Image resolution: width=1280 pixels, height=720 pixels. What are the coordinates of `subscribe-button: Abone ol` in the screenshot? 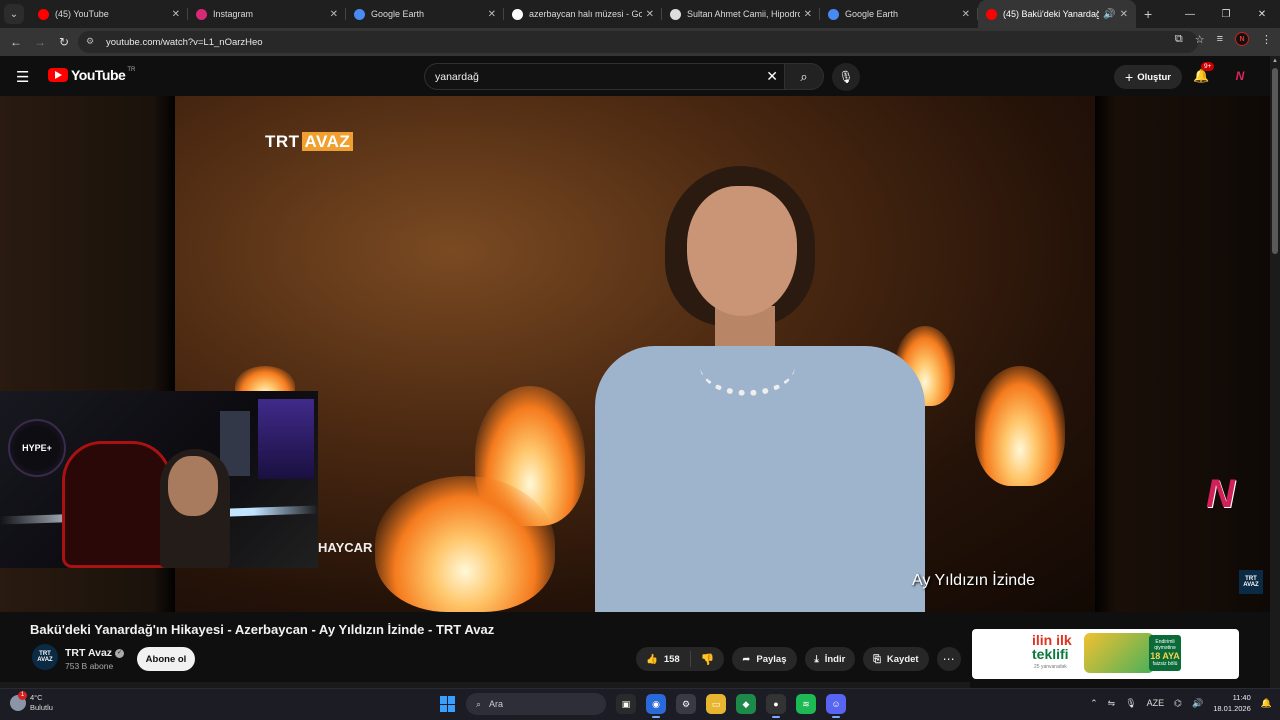 It's located at (166, 659).